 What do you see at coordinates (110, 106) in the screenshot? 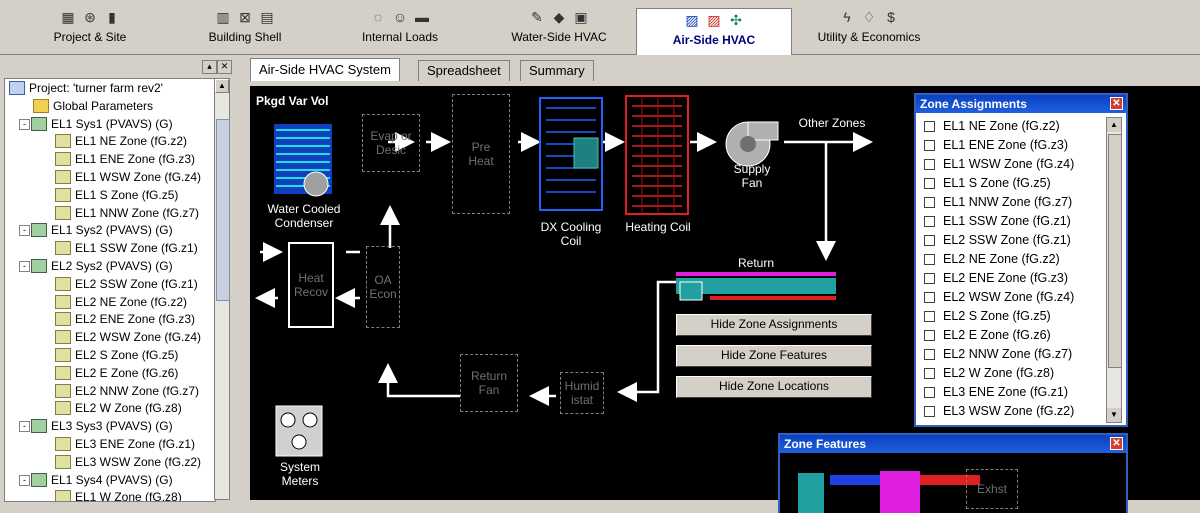
I see `tree-node: Global Parameters` at bounding box center [110, 106].